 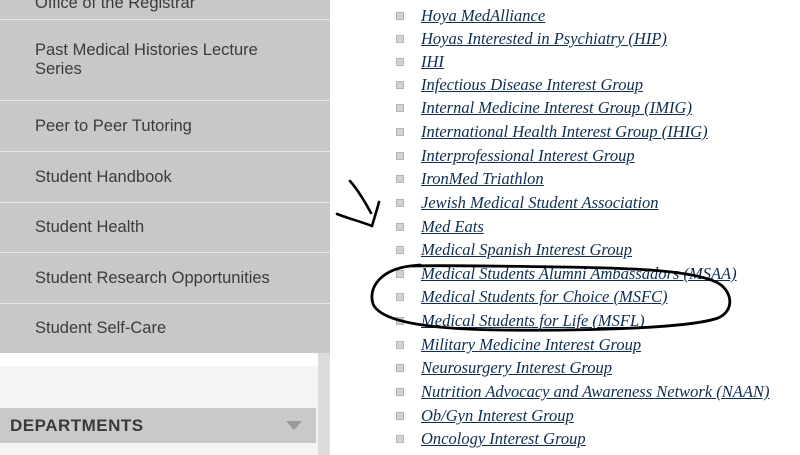 I want to click on group-link: Military Medicine Interest Group, so click(x=531, y=345).